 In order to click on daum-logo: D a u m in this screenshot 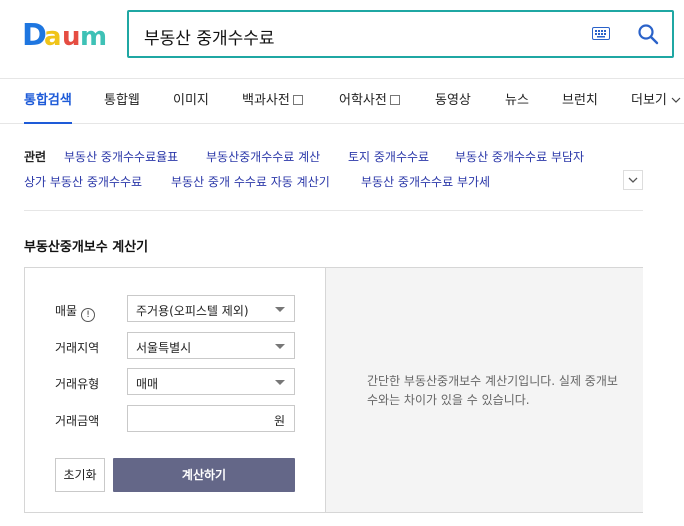, I will do `click(65, 33)`.